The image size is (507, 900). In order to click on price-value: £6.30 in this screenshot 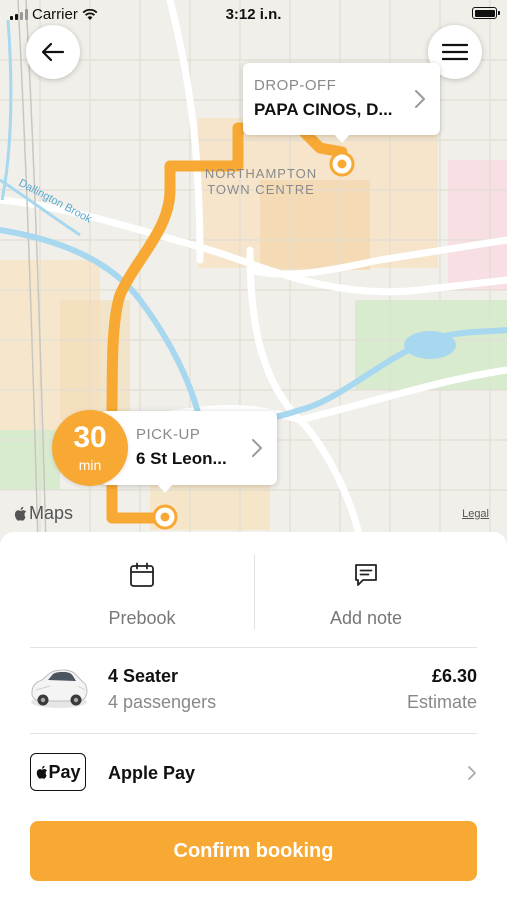, I will do `click(454, 676)`.